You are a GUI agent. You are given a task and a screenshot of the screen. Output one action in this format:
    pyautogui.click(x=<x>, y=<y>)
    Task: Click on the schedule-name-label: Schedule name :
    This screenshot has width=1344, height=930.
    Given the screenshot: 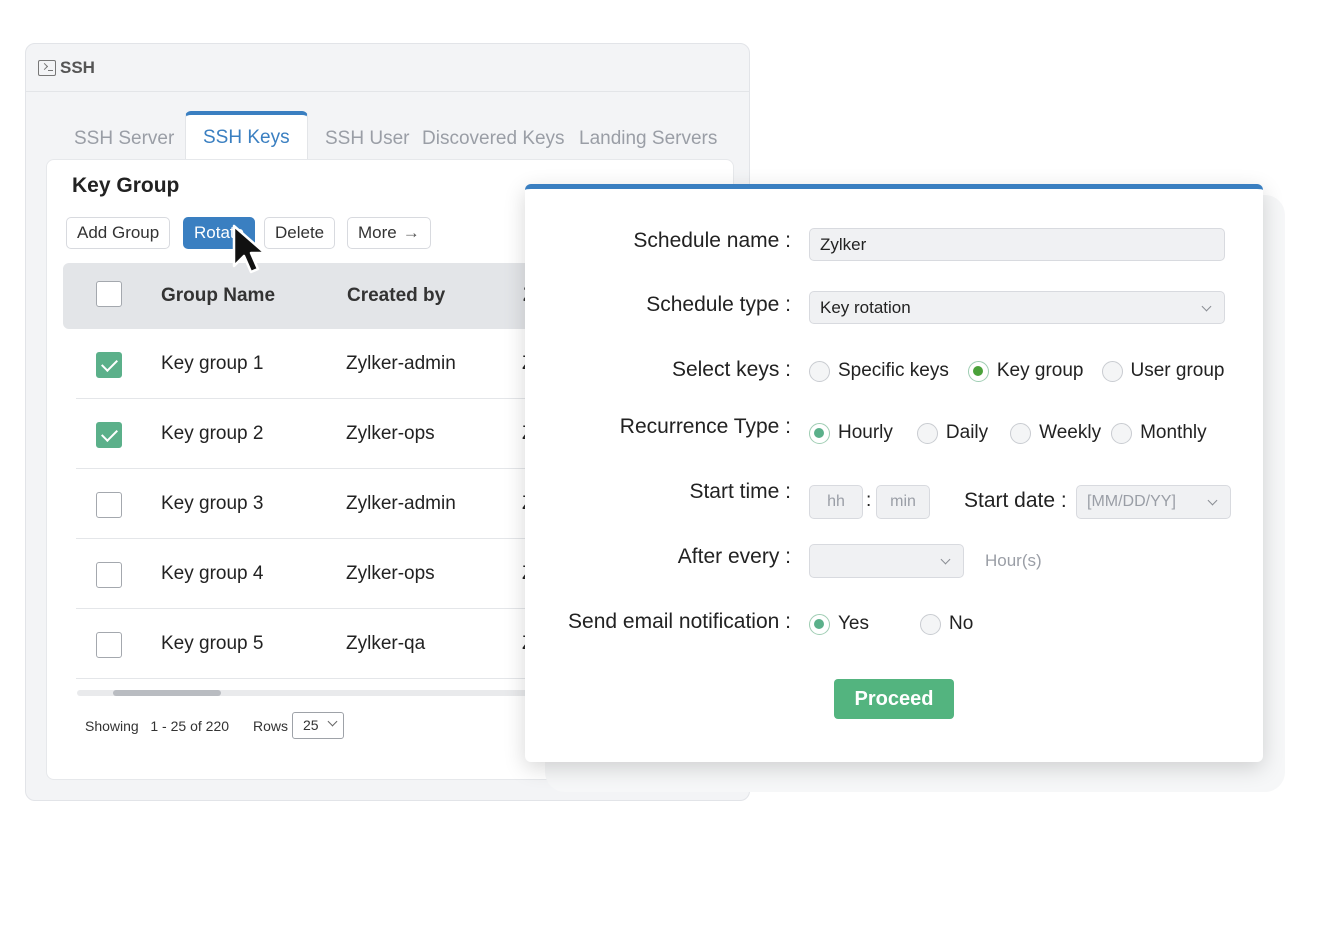 What is the action you would take?
    pyautogui.click(x=712, y=240)
    